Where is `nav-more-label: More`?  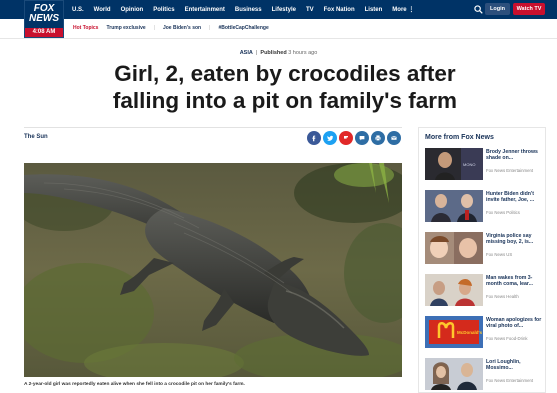 nav-more-label: More is located at coordinates (399, 10).